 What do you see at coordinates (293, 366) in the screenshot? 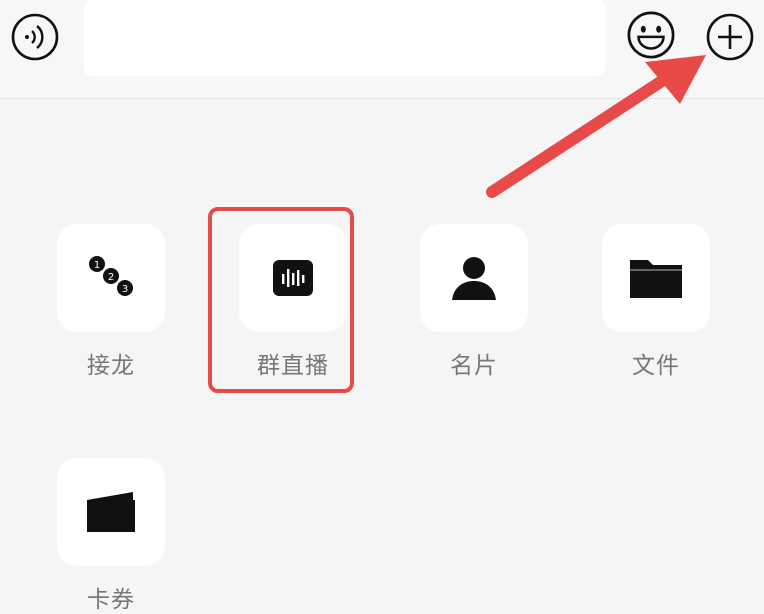
I see `panel-item-label: 群直播` at bounding box center [293, 366].